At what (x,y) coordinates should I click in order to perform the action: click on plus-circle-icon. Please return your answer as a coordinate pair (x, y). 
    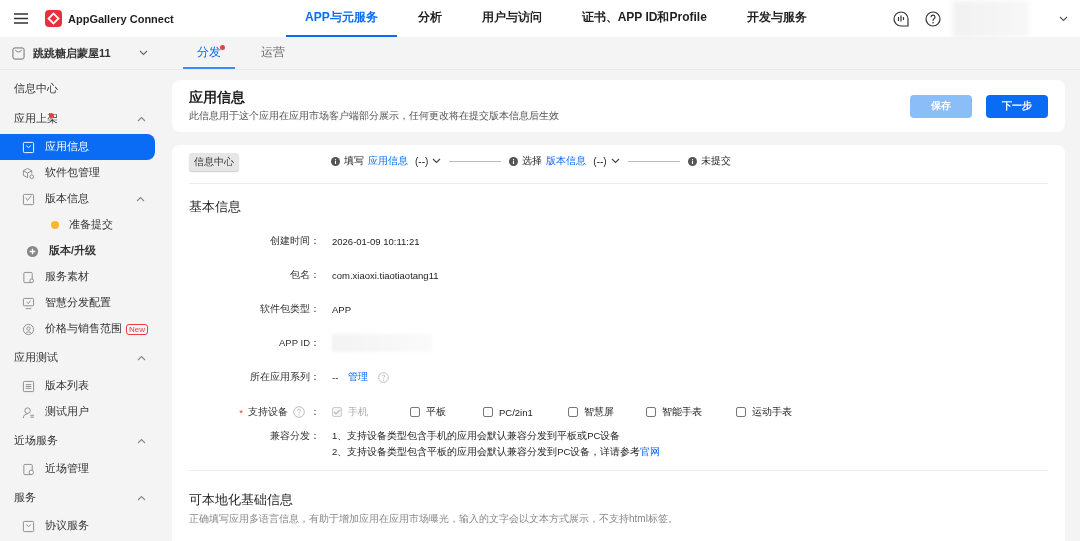
    Looking at the image, I should click on (32, 251).